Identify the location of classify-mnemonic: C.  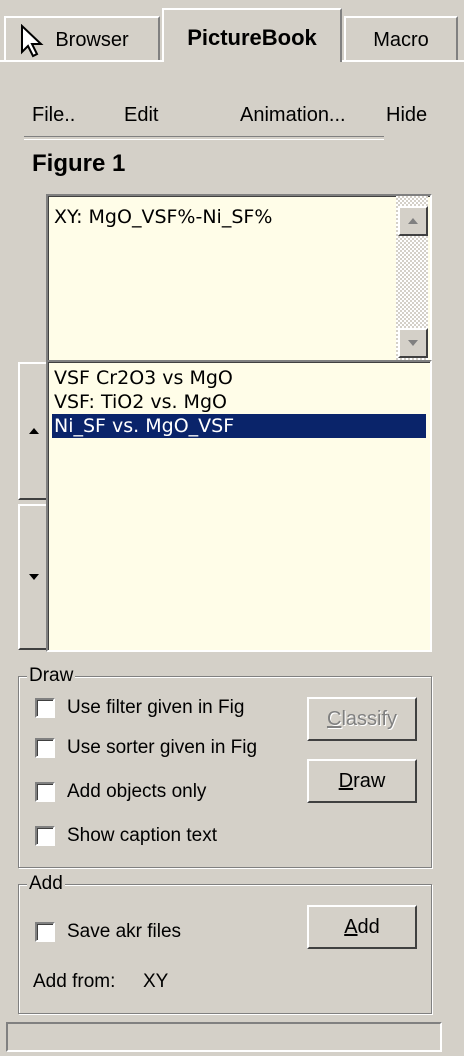
(334, 718).